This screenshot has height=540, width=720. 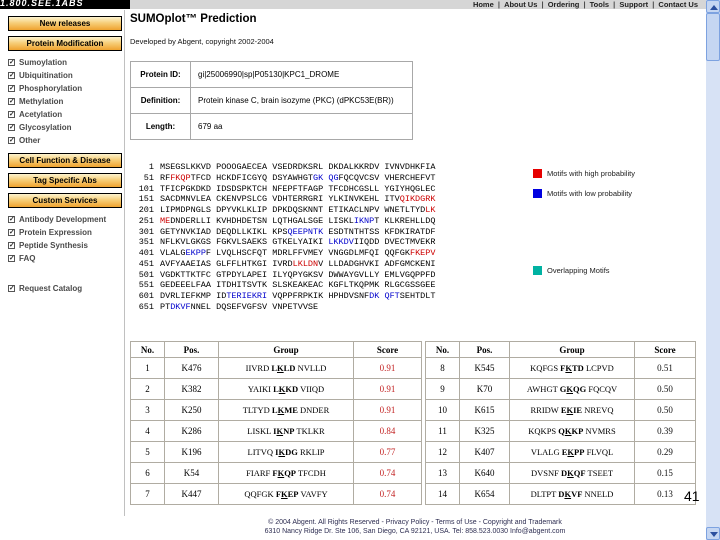 What do you see at coordinates (65, 43) in the screenshot?
I see `sidebar-button-protein-modification: Protein Modification` at bounding box center [65, 43].